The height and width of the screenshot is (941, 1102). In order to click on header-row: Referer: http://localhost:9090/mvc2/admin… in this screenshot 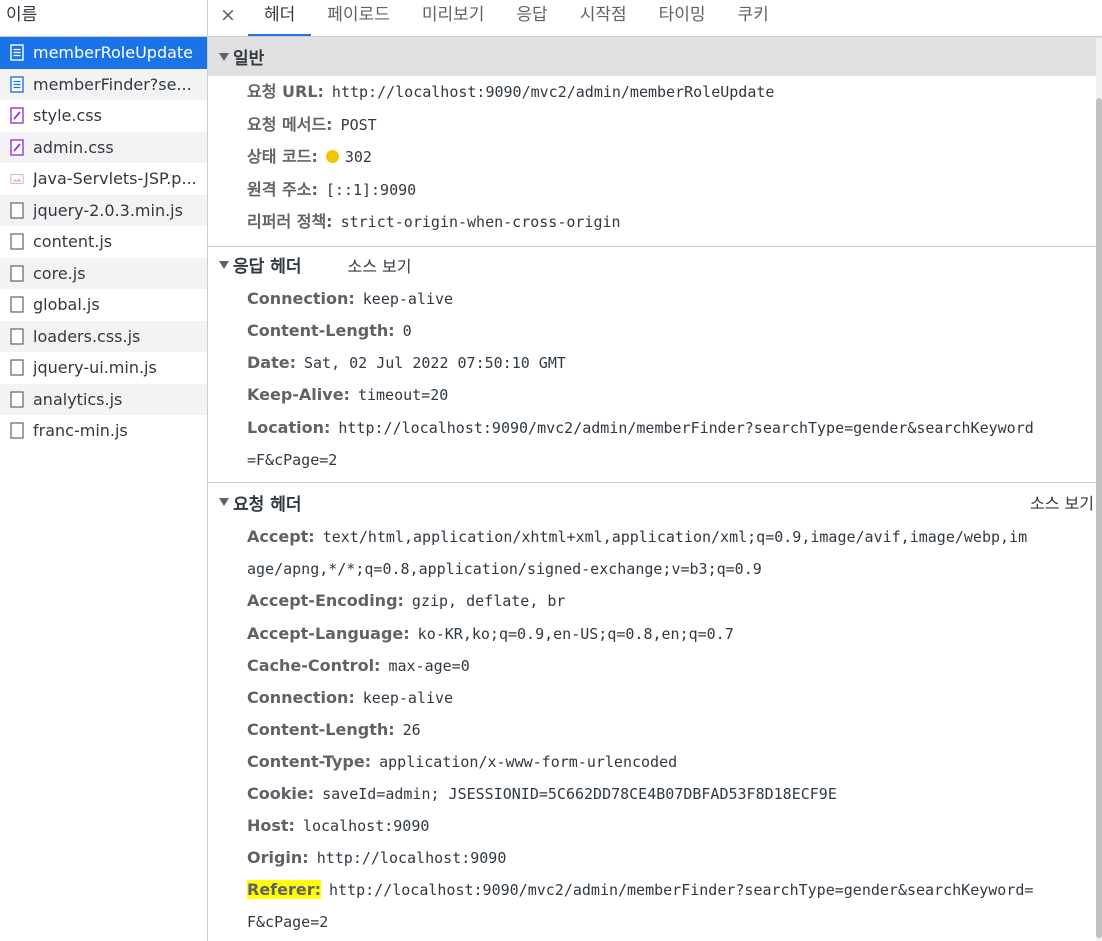, I will do `click(674, 890)`.